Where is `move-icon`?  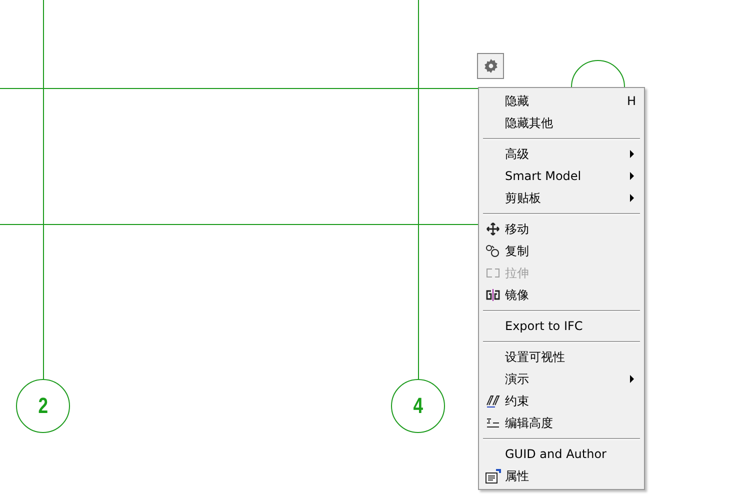 move-icon is located at coordinates (493, 229).